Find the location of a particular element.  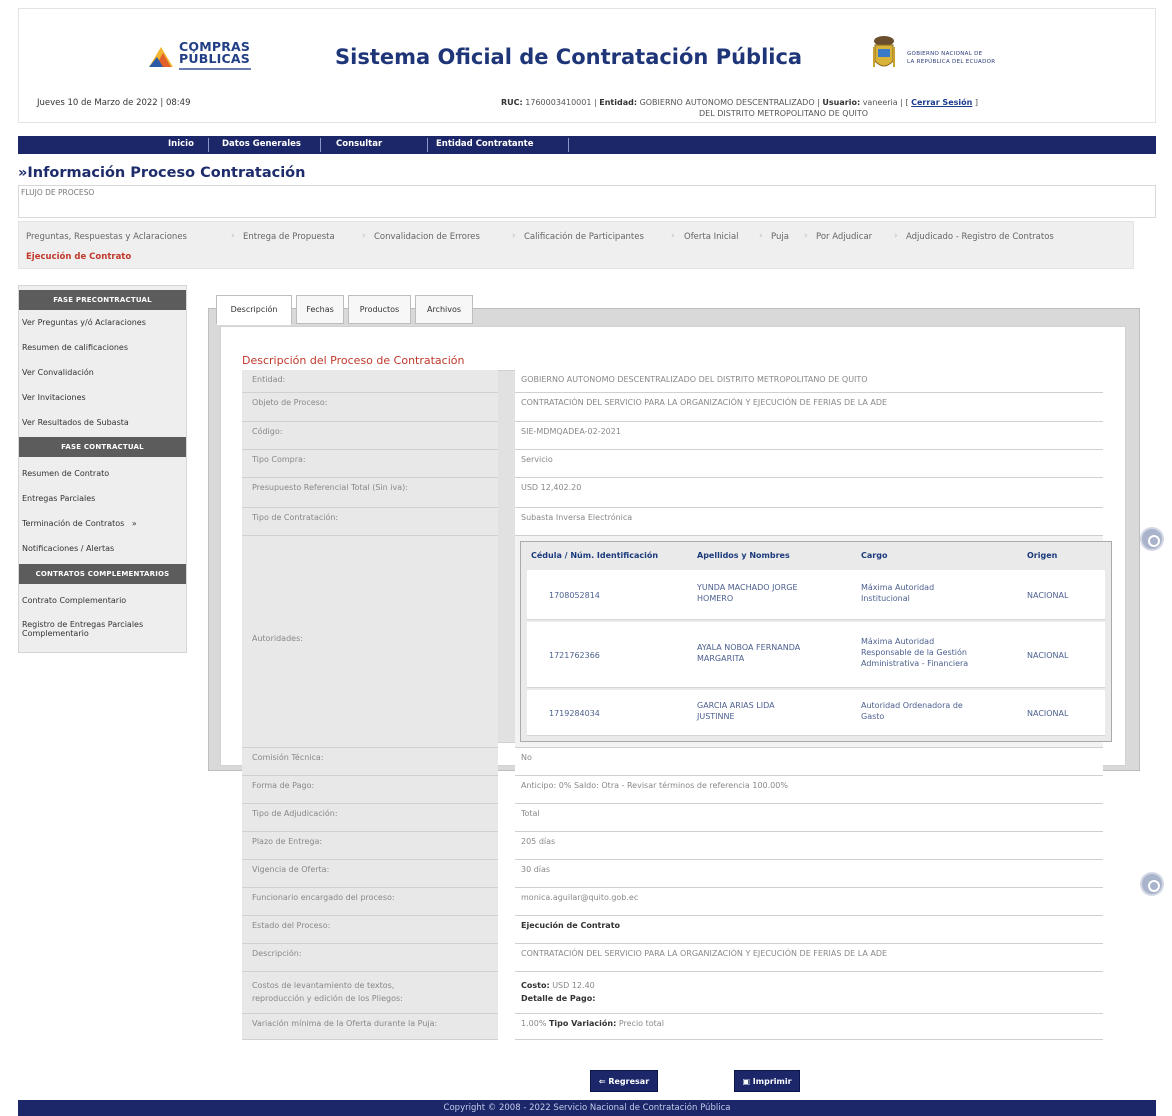

nav-entidad-contratante: Entidad Contratante is located at coordinates (485, 144).